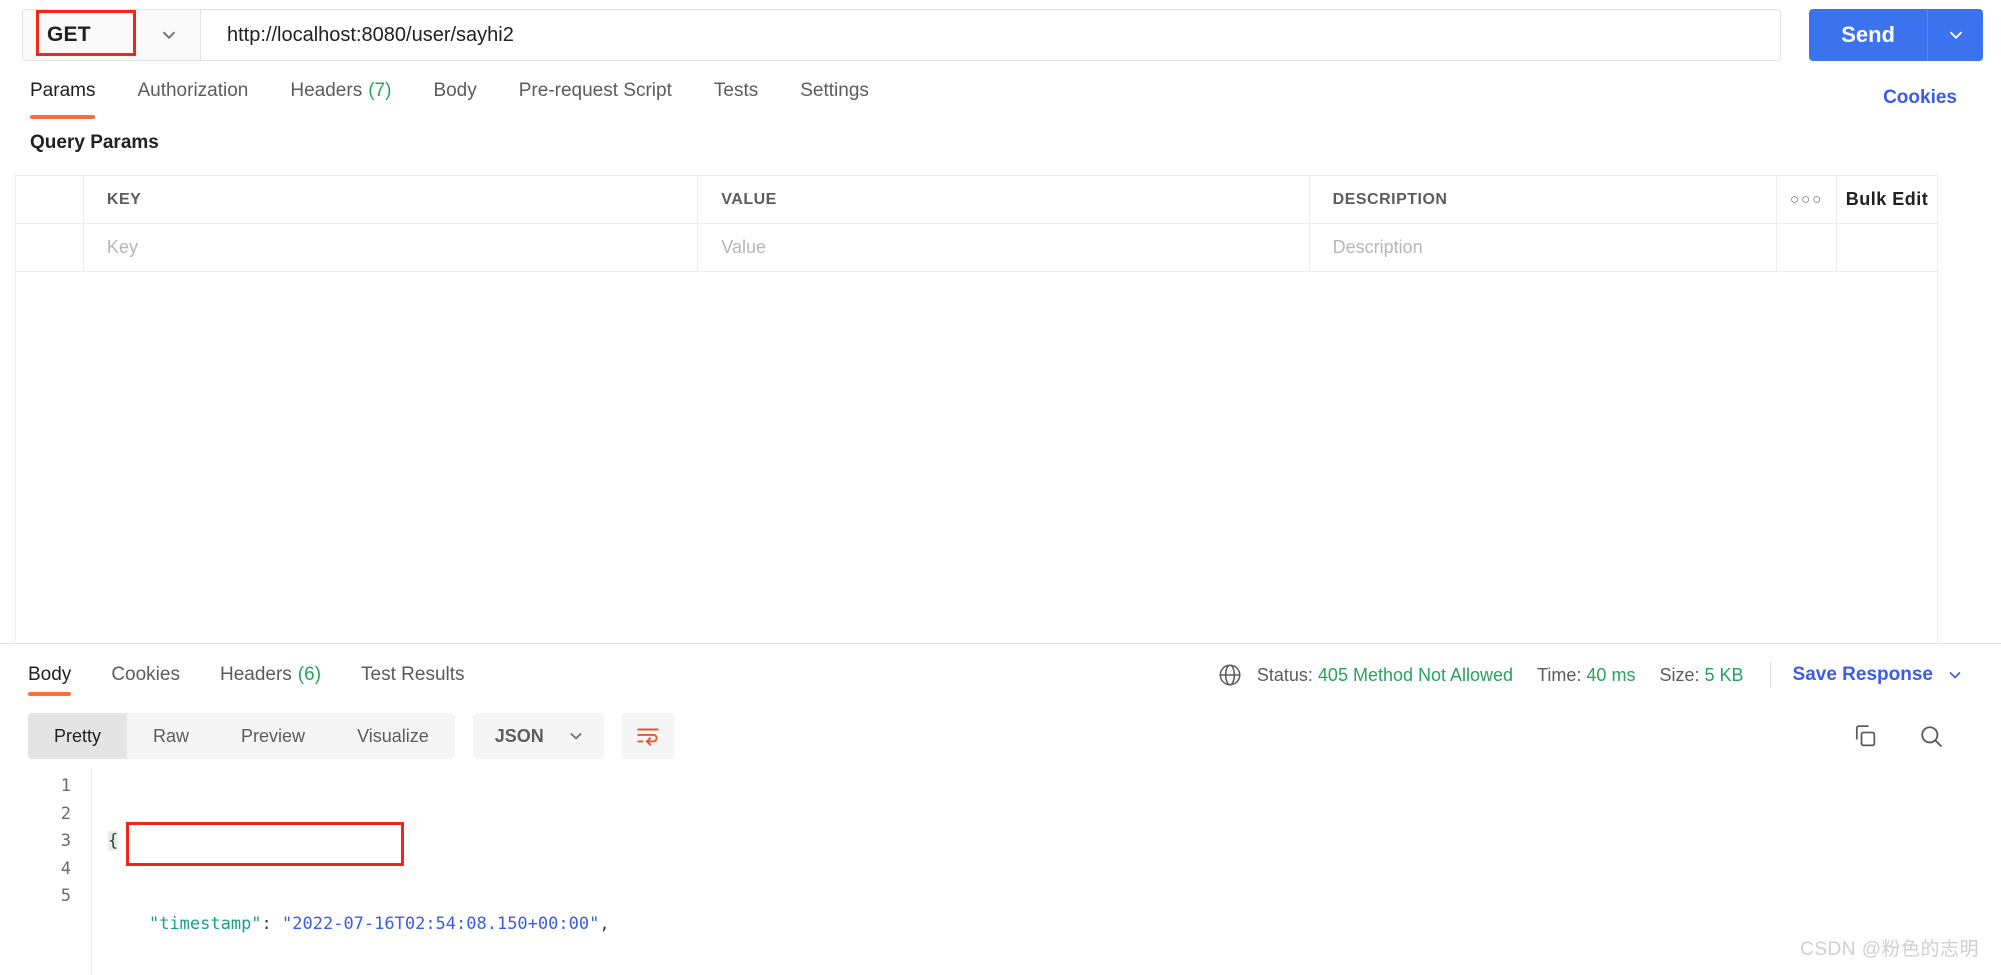 Image resolution: width=2001 pixels, height=975 pixels. I want to click on save-response-button: Save Response, so click(1879, 675).